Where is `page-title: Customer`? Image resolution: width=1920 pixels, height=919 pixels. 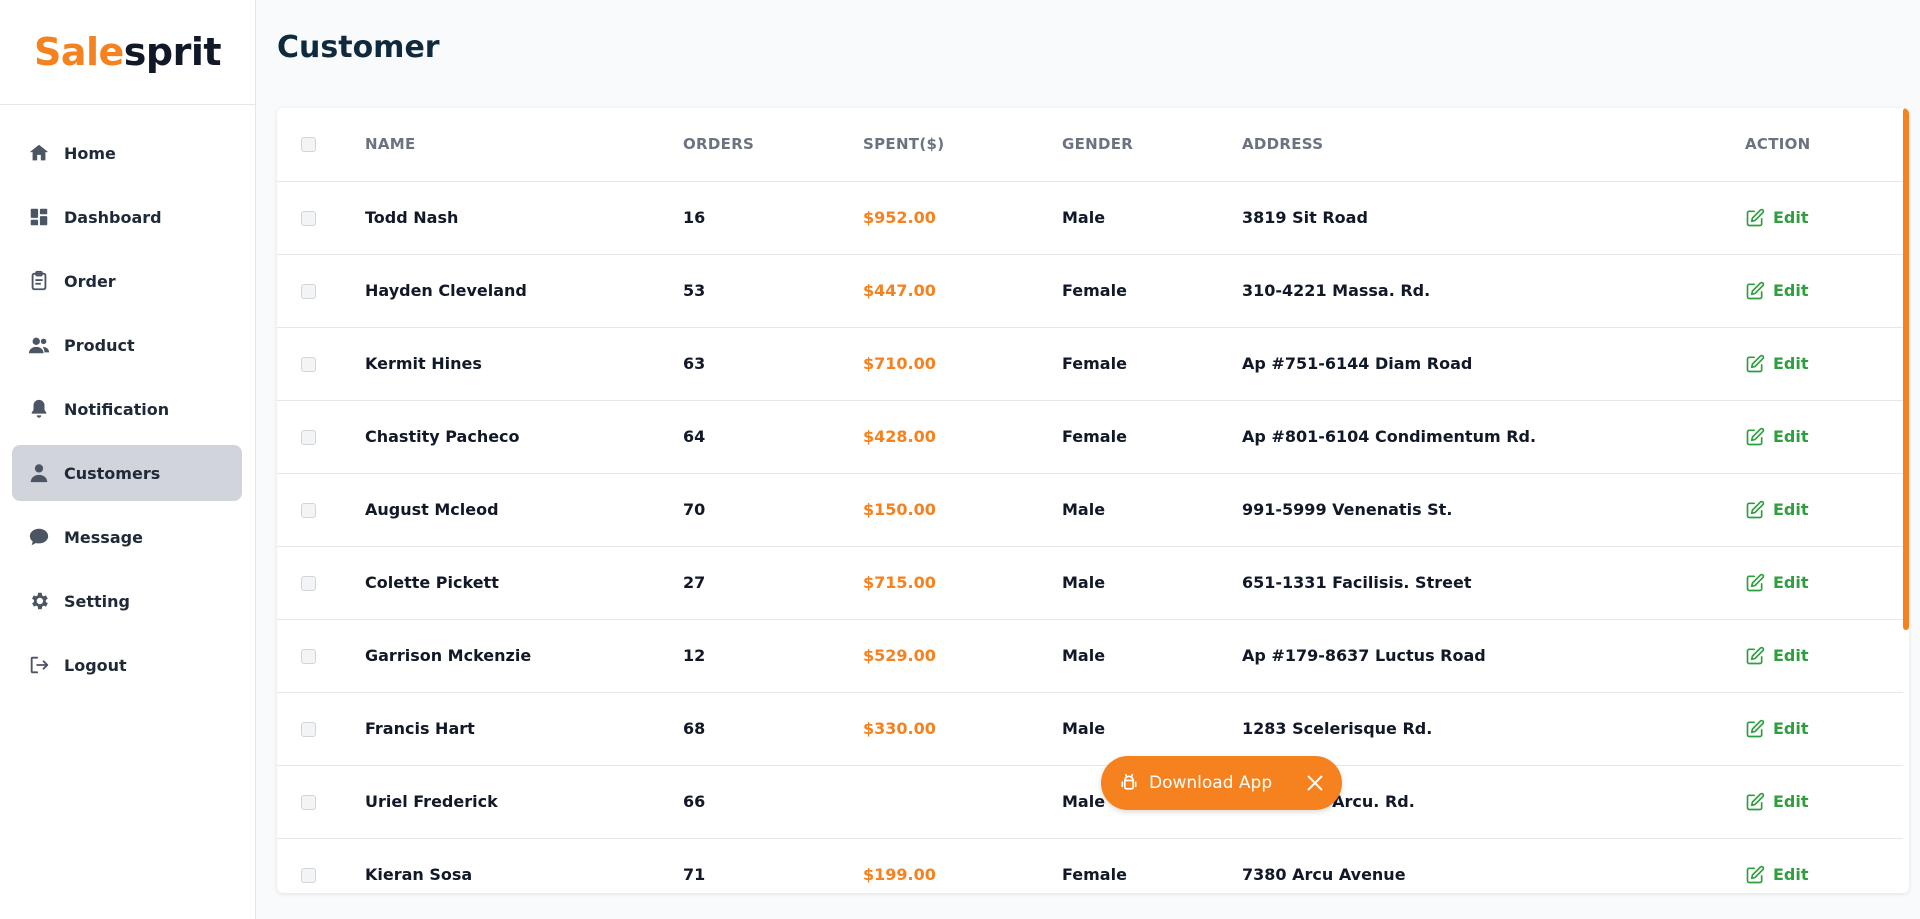 page-title: Customer is located at coordinates (358, 47).